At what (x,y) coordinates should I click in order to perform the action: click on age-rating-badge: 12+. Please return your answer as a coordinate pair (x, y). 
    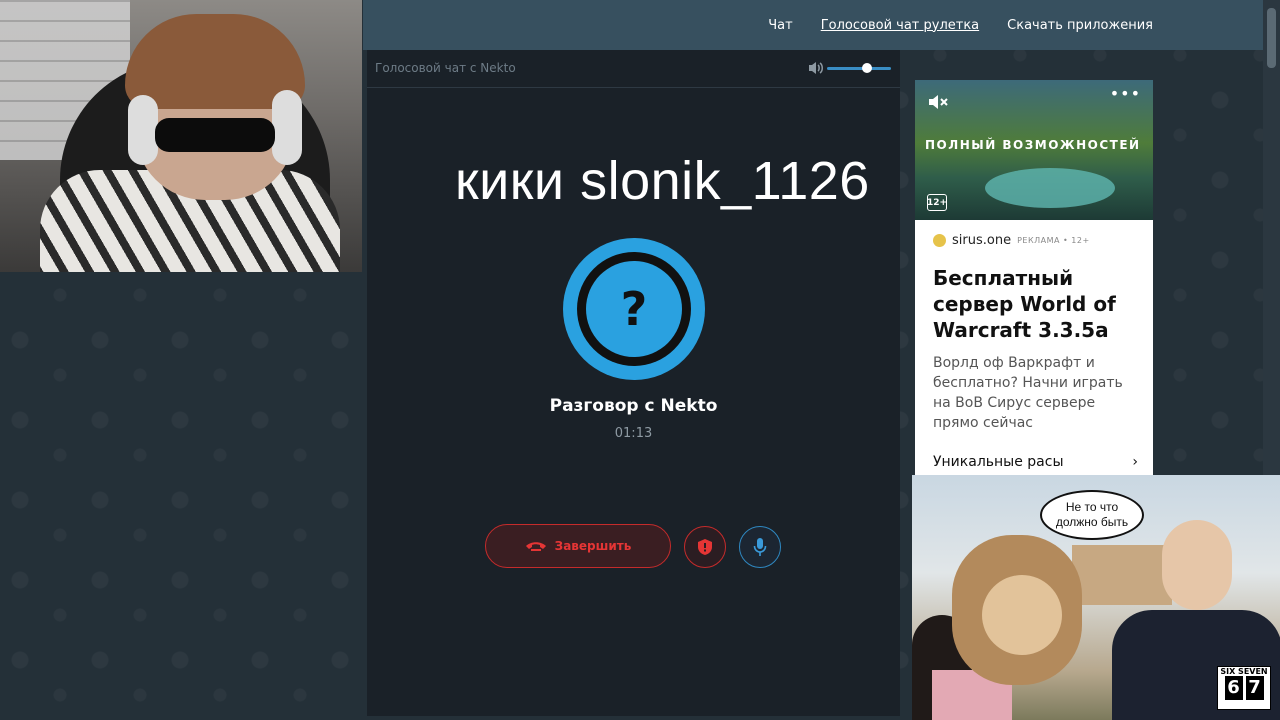
    Looking at the image, I should click on (937, 202).